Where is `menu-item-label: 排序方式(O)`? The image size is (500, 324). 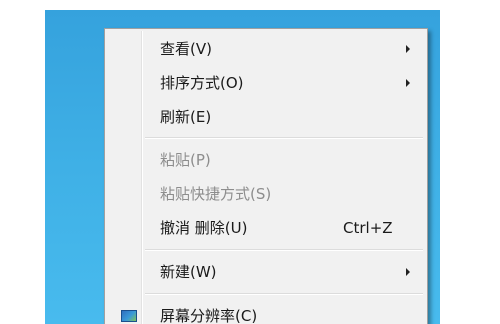
menu-item-label: 排序方式(O) is located at coordinates (202, 83).